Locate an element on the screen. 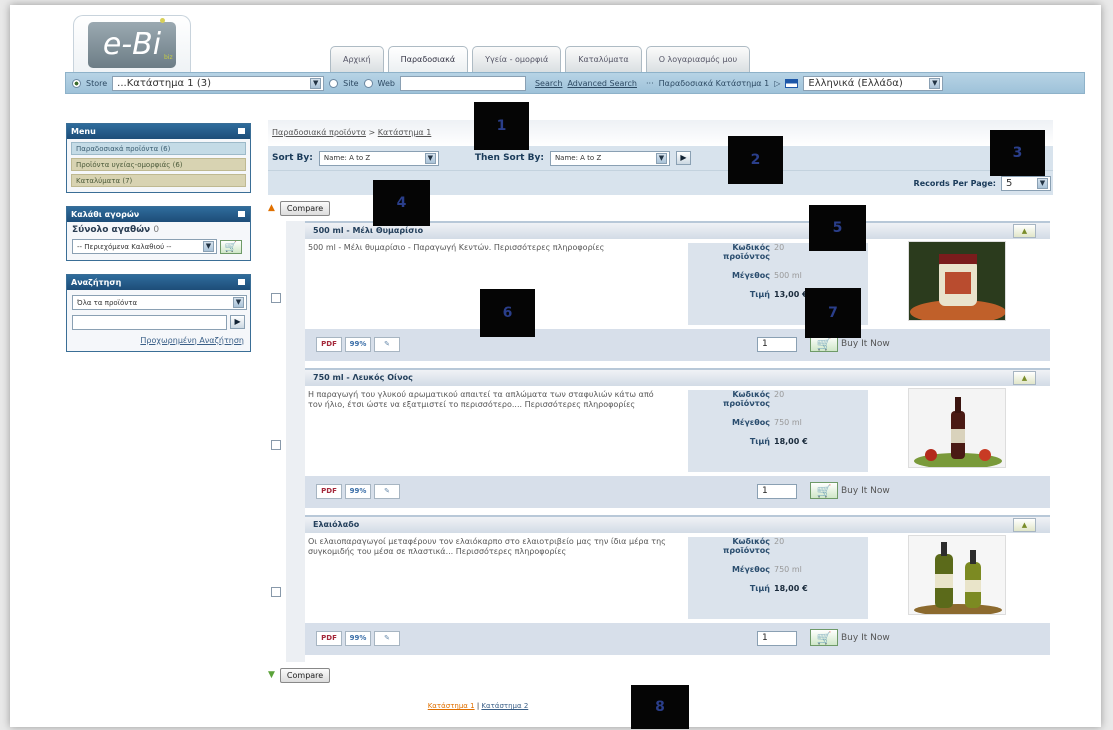  search-box-title: Αναζήτηση is located at coordinates (158, 282).